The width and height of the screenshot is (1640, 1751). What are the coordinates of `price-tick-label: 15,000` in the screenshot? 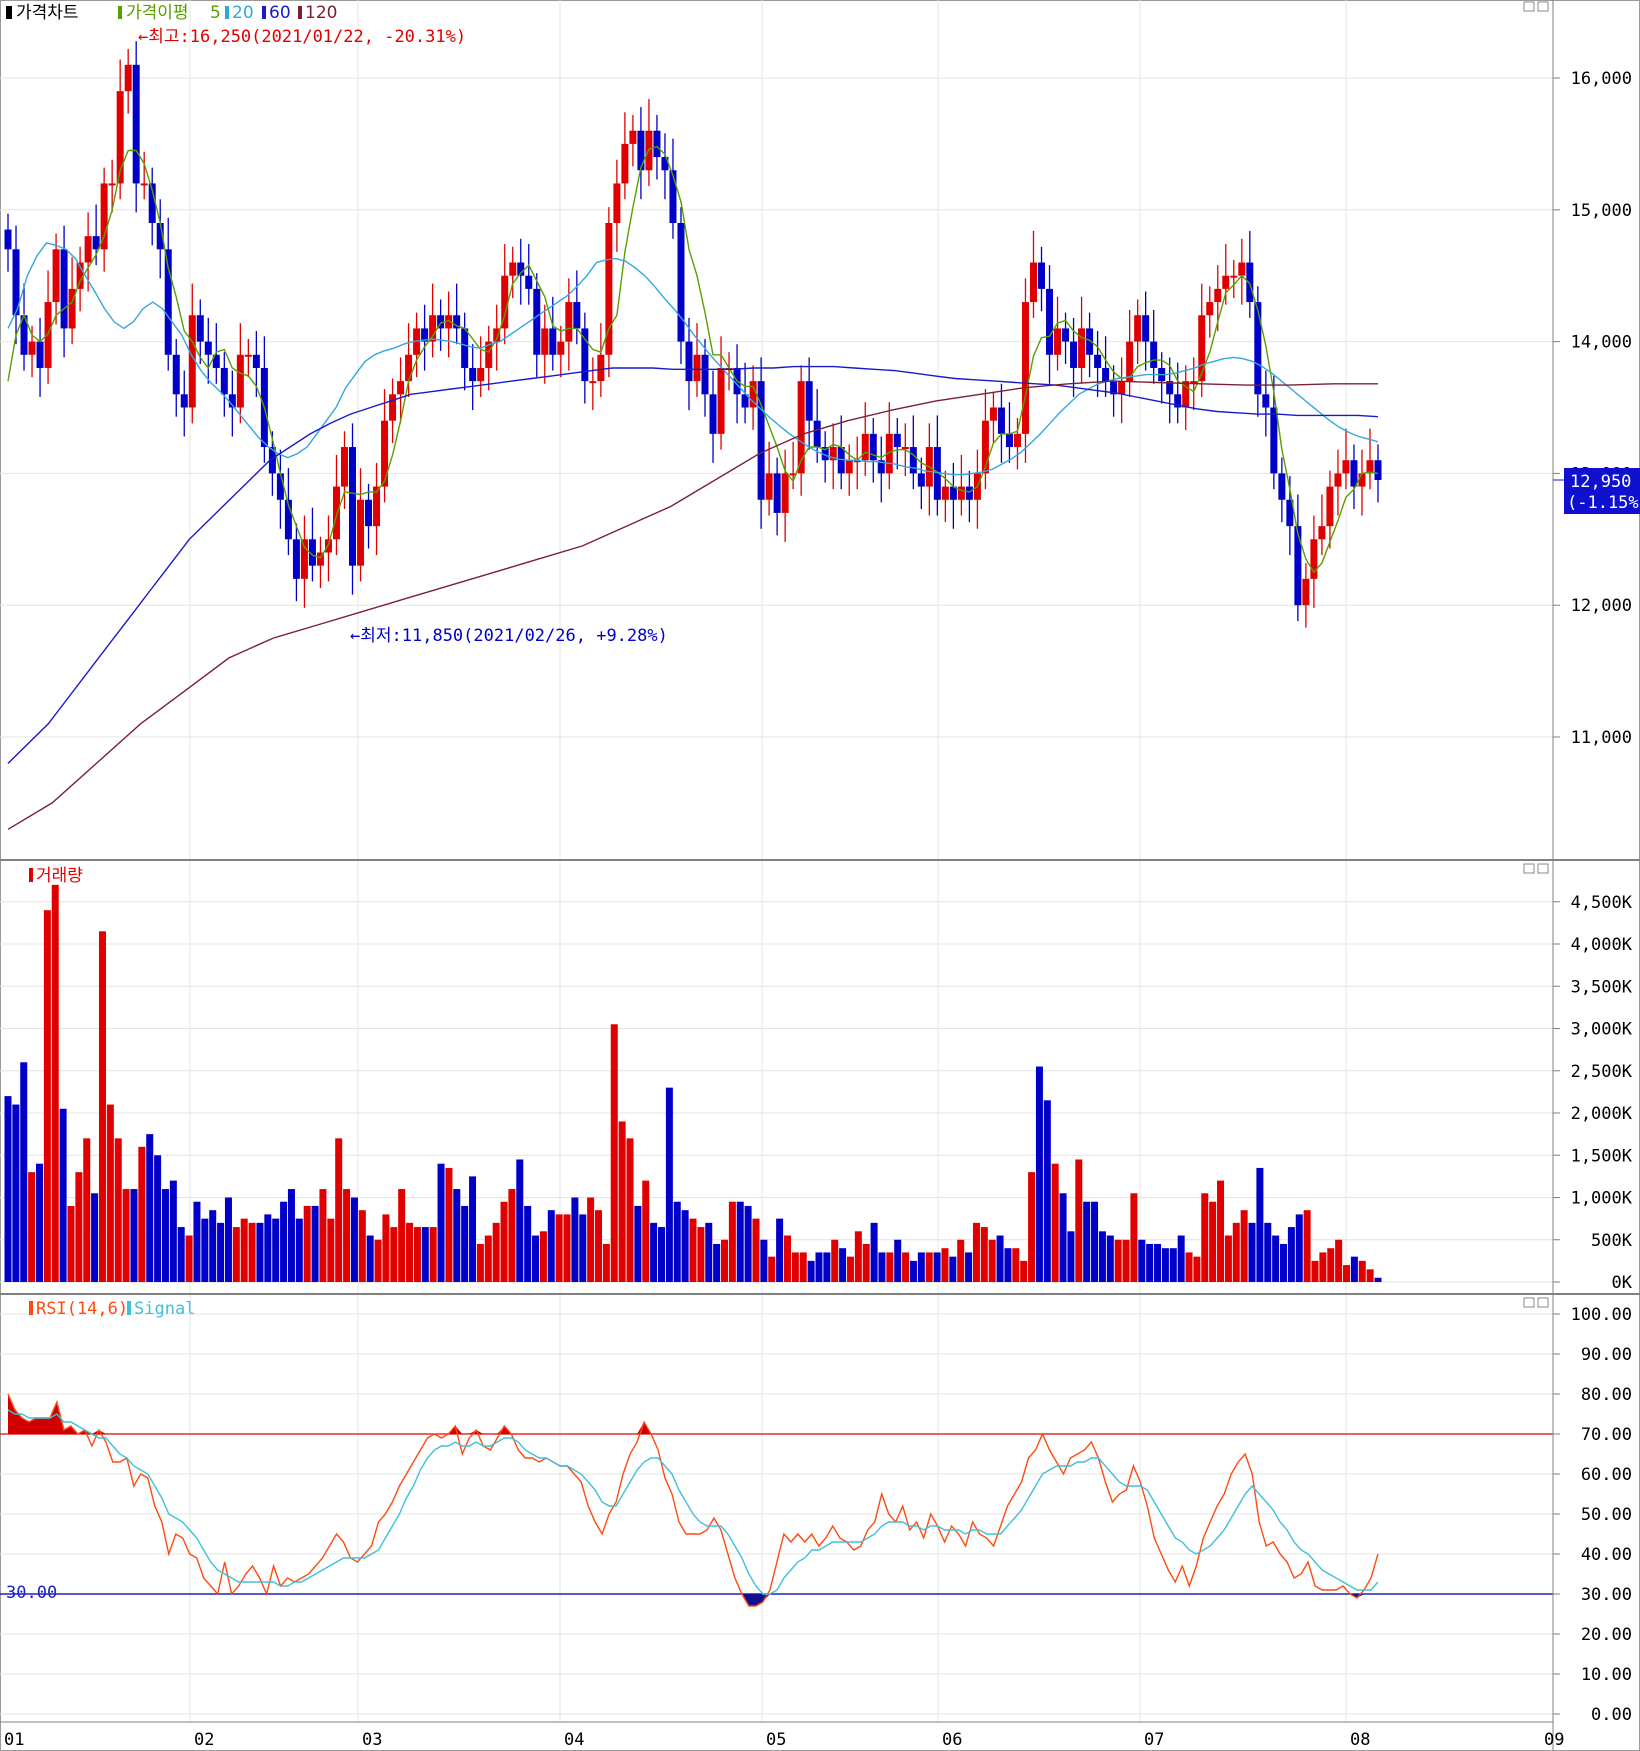 It's located at (1601, 211).